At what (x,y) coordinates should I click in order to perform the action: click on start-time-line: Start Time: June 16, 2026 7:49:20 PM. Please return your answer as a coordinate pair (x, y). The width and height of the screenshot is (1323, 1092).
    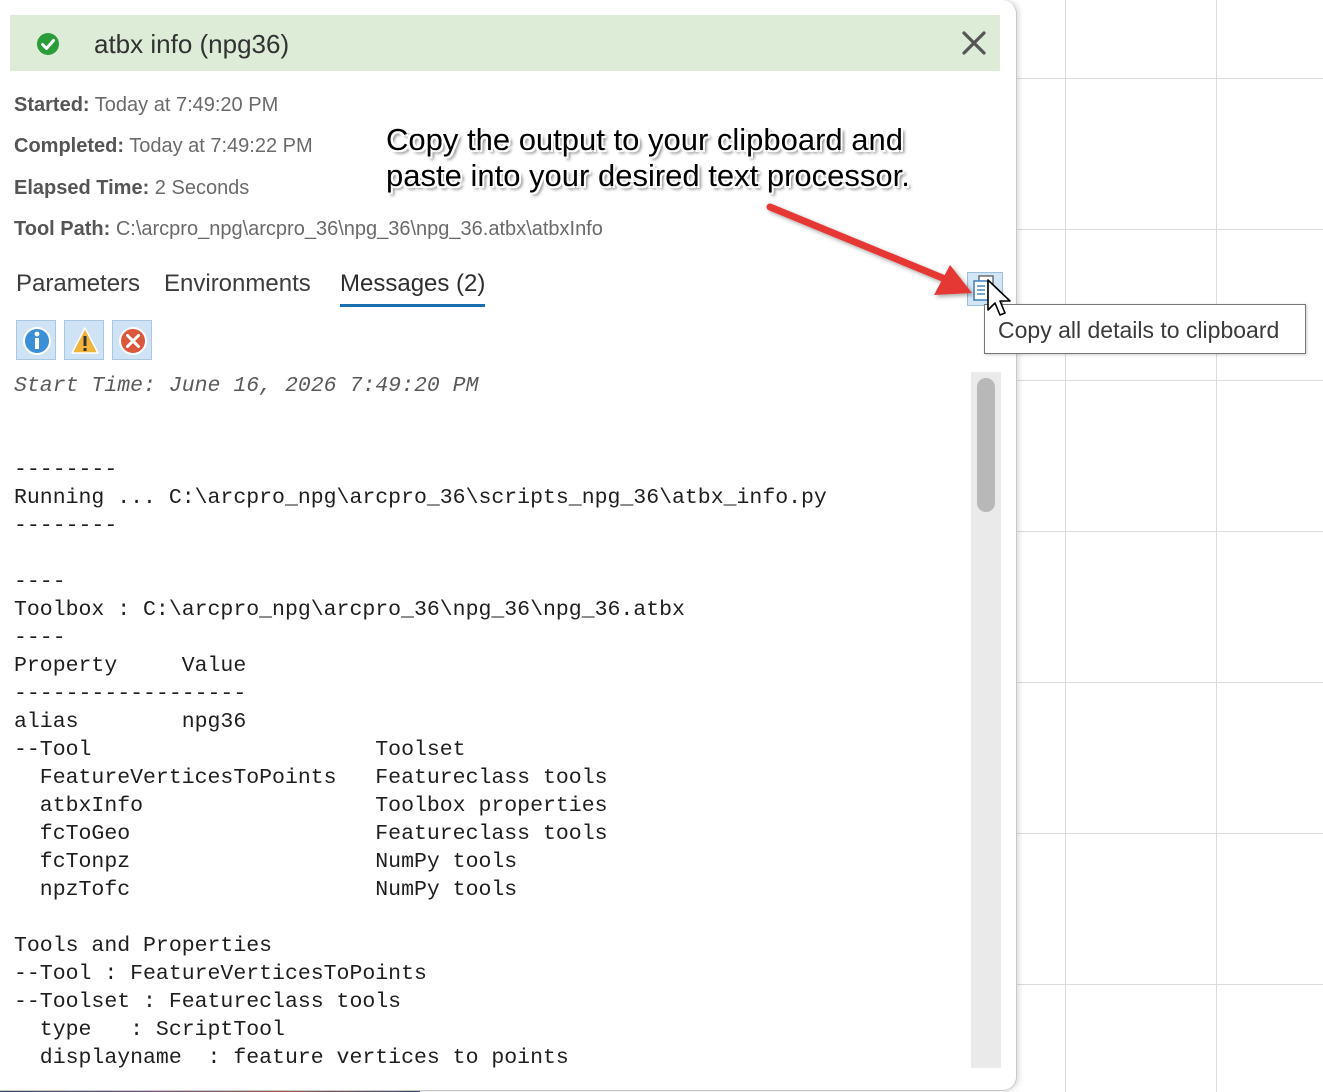
    Looking at the image, I should click on (246, 386).